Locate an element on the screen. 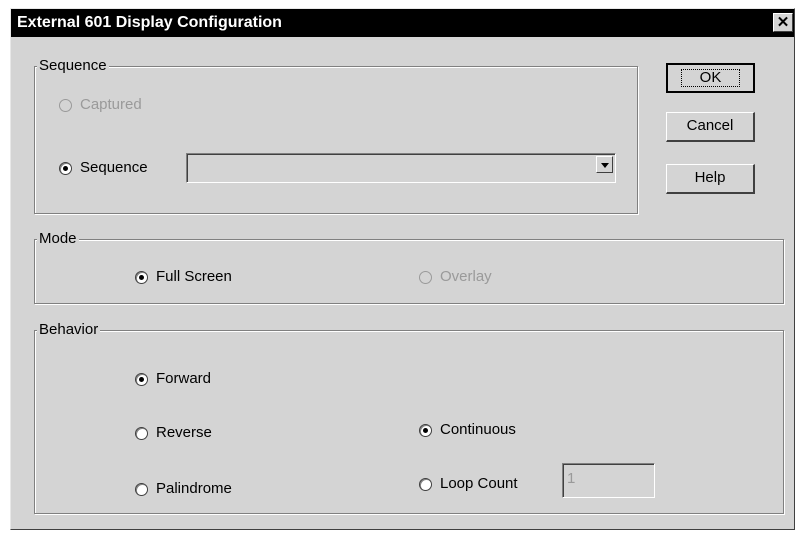 The width and height of the screenshot is (797, 533). forward-radio: Forward is located at coordinates (173, 379).